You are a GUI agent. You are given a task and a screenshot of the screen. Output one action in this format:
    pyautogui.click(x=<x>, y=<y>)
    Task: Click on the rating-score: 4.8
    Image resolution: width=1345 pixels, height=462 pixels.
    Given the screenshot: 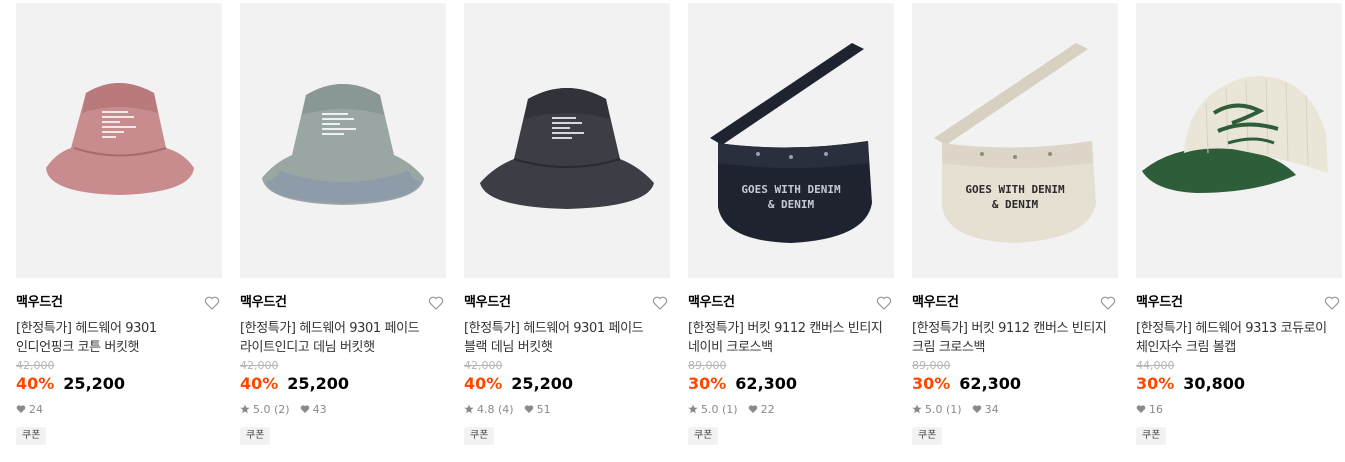 What is the action you would take?
    pyautogui.click(x=486, y=409)
    